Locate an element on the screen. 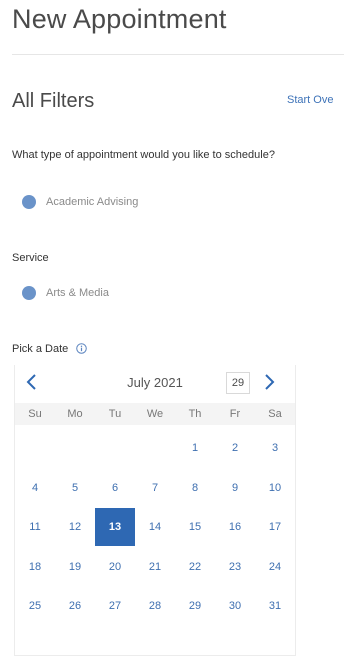 The image size is (344, 656). calendar-header: July 2021 29 is located at coordinates (155, 384).